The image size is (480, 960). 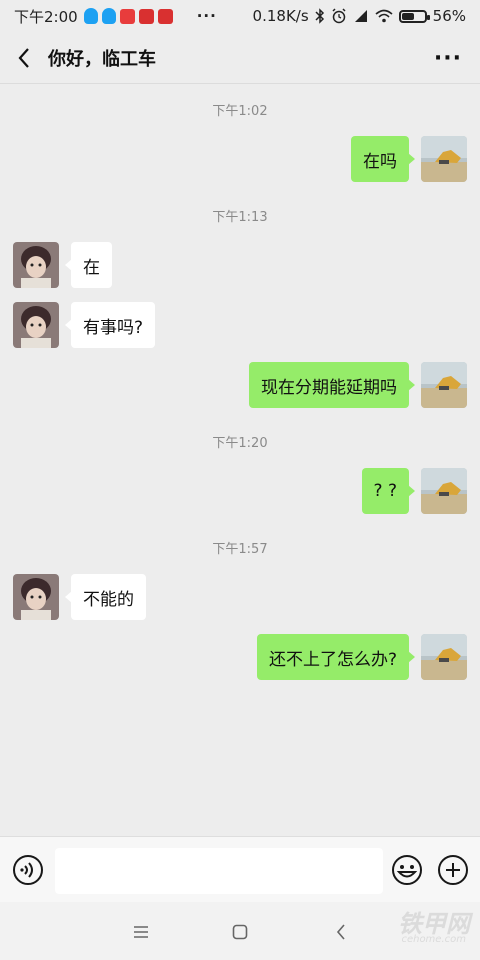 I want to click on signal-icon, so click(x=360, y=16).